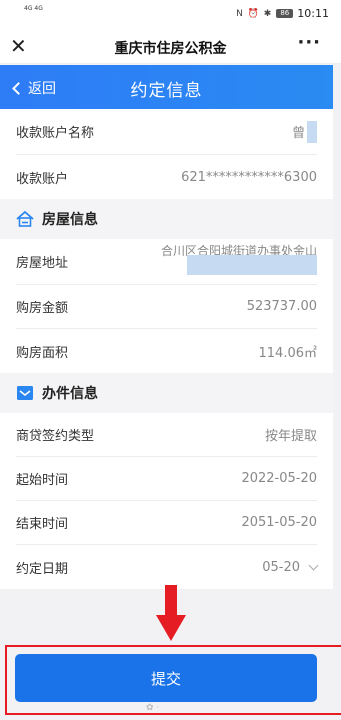  I want to click on battery-icon: 86, so click(285, 13).